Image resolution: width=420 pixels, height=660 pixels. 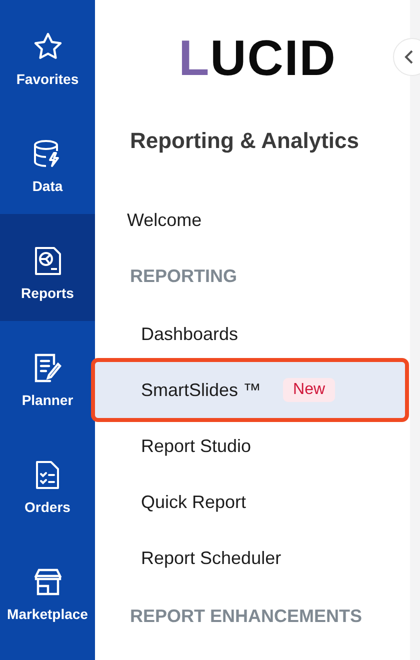 I want to click on chevron-left-icon, so click(x=409, y=57).